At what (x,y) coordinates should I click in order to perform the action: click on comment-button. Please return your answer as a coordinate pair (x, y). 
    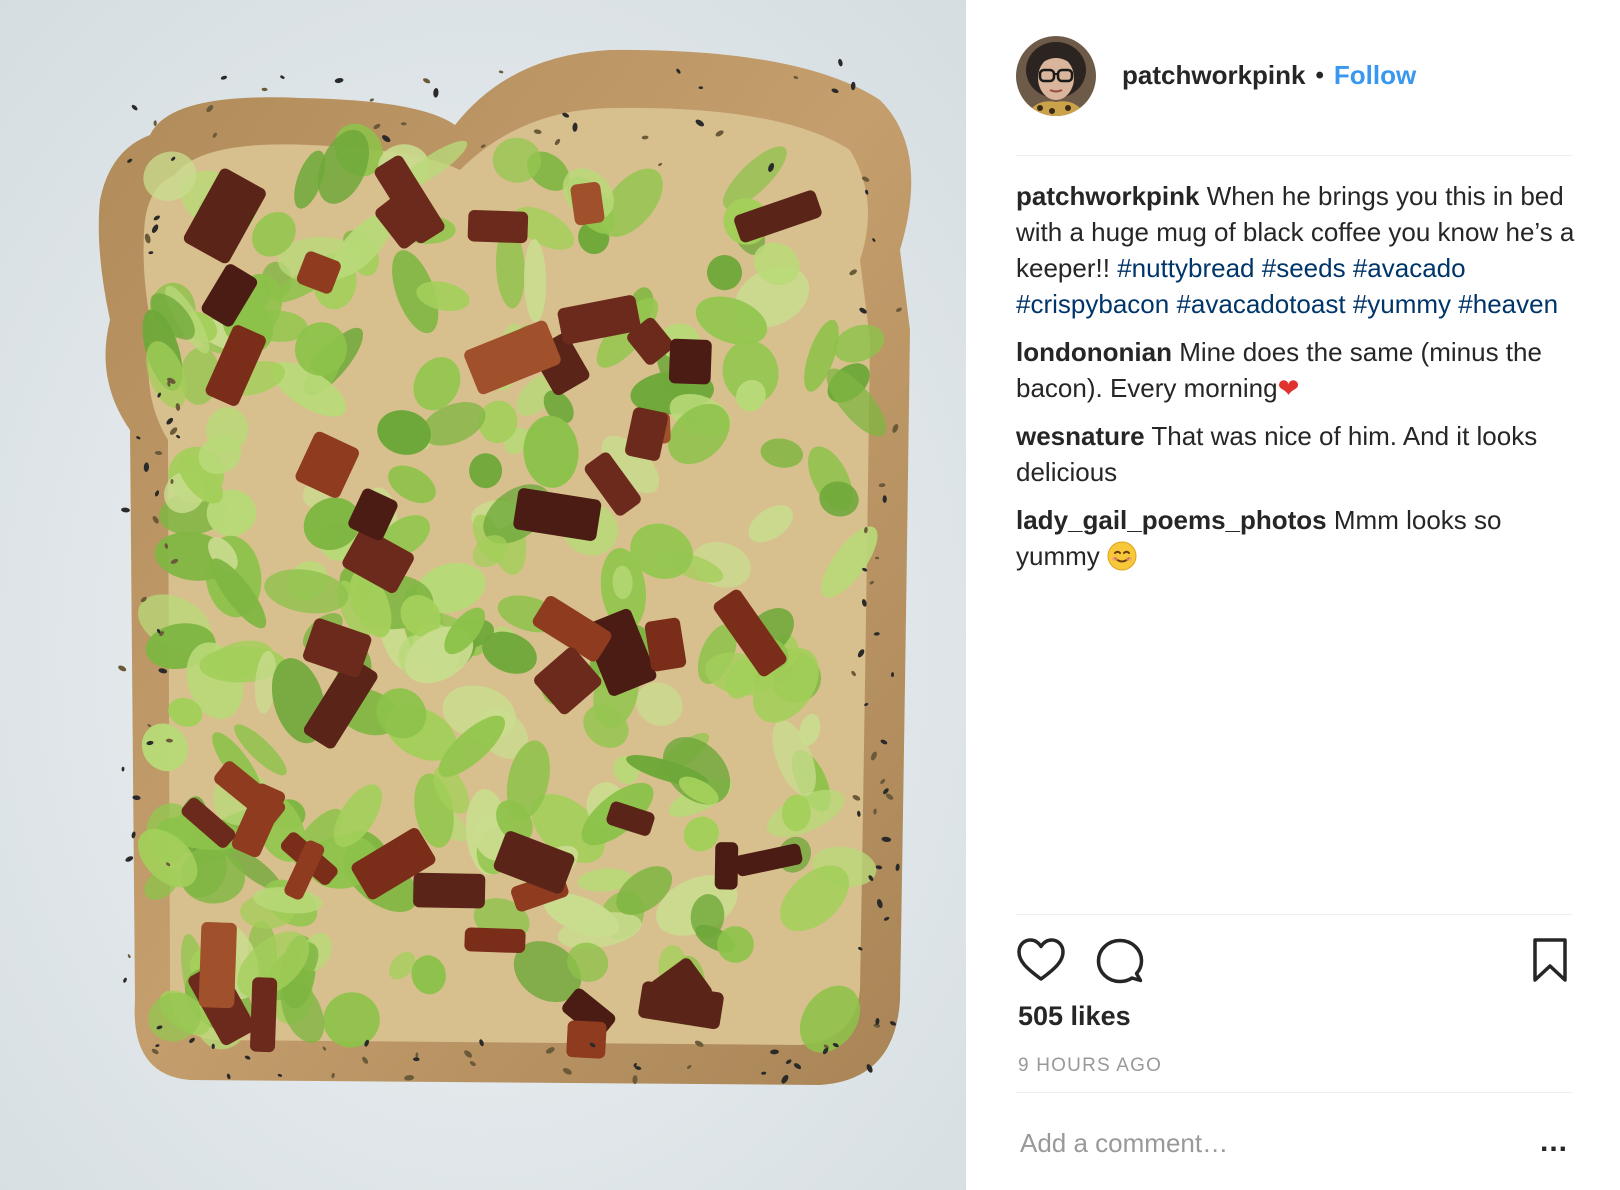
    Looking at the image, I should click on (1120, 963).